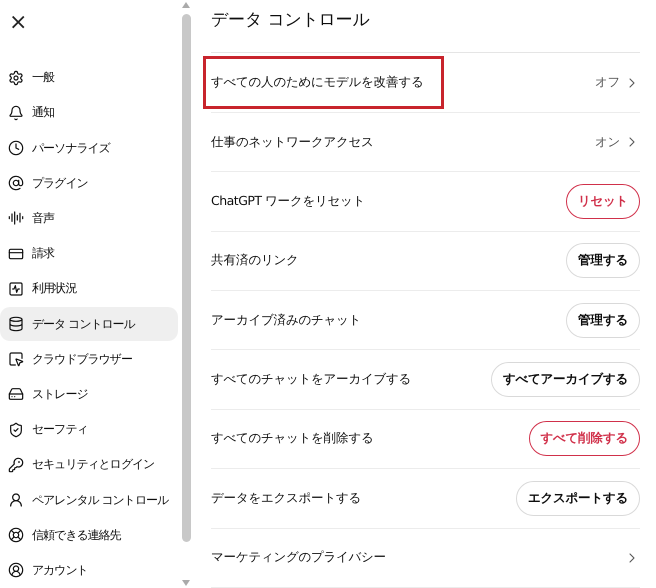  I want to click on row-label: すべてのチャットを削除する, so click(292, 439).